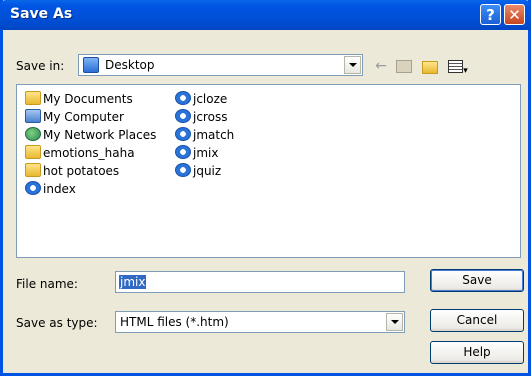 The width and height of the screenshot is (531, 376). Describe the element at coordinates (260, 282) in the screenshot. I see `file-name-input: jmix` at that location.